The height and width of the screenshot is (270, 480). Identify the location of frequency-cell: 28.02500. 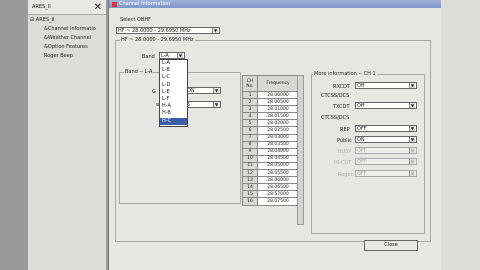
(278, 130).